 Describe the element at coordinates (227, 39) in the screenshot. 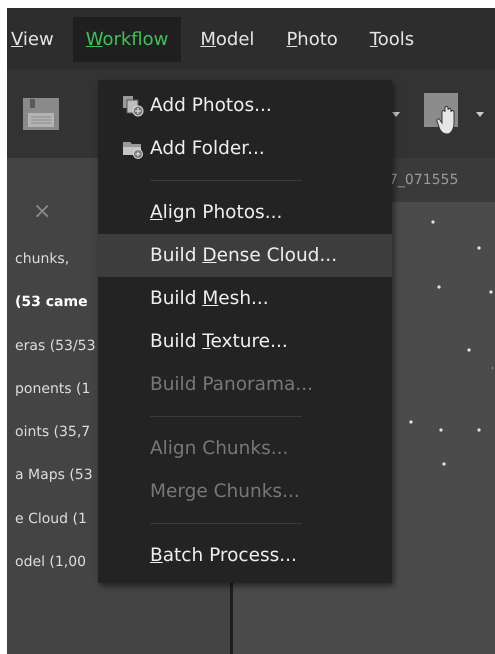

I see `menu-bar-item: Model` at that location.